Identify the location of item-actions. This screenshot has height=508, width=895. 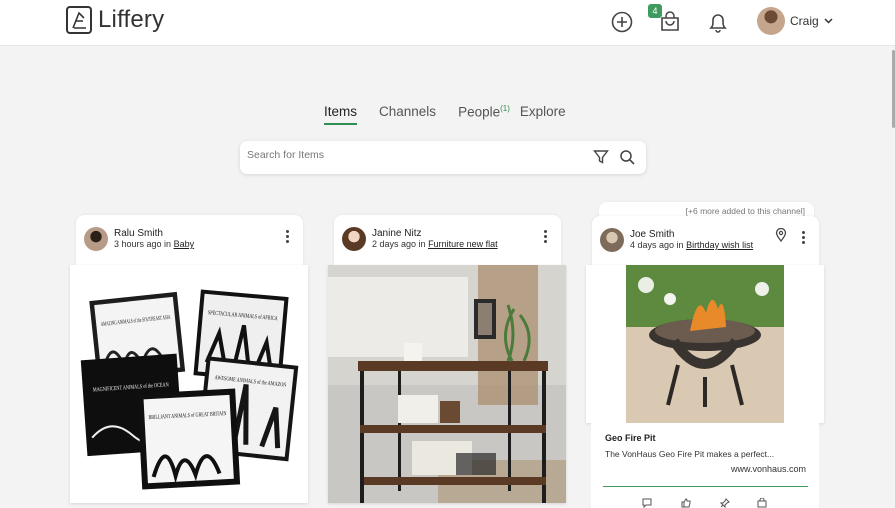
(705, 501).